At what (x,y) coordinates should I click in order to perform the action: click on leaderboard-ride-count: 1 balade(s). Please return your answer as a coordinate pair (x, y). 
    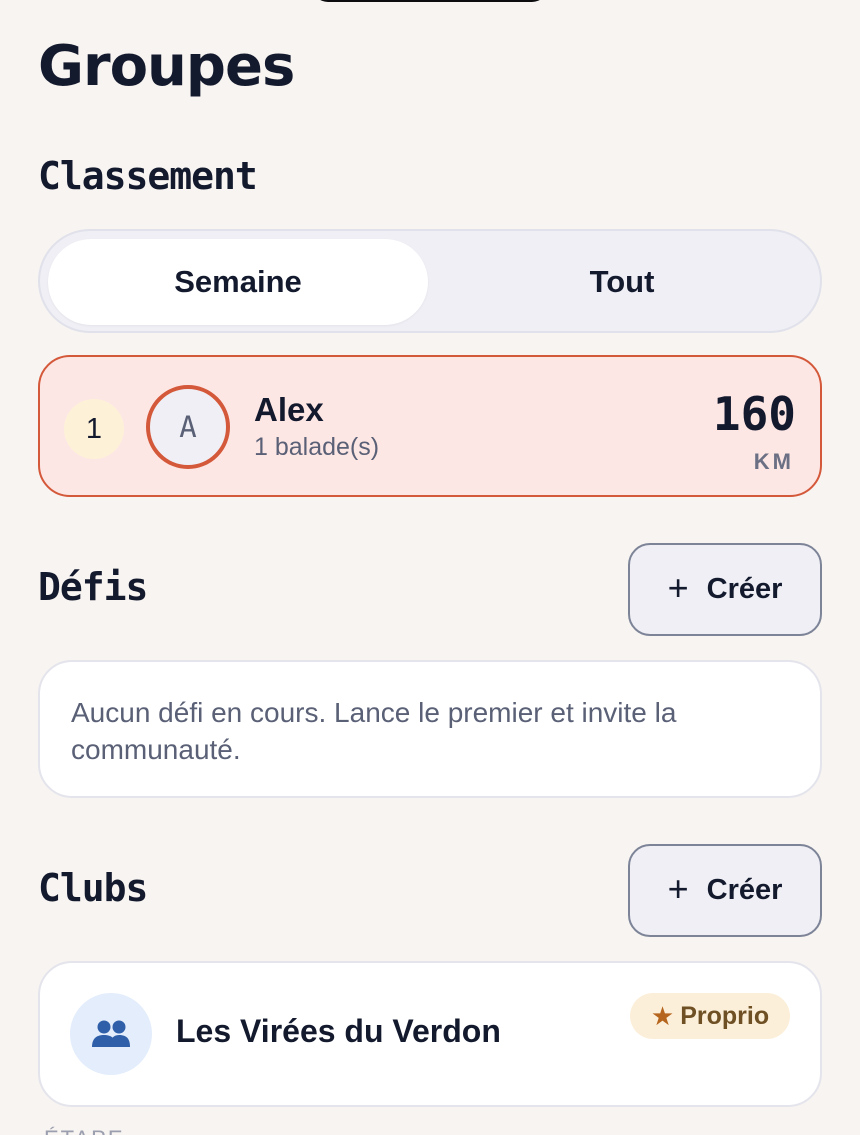
    Looking at the image, I should click on (317, 447).